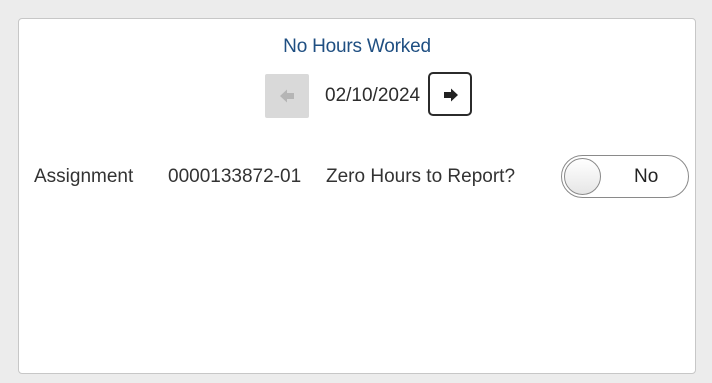 The height and width of the screenshot is (383, 712). I want to click on panel-title: No Hours Worked, so click(357, 46).